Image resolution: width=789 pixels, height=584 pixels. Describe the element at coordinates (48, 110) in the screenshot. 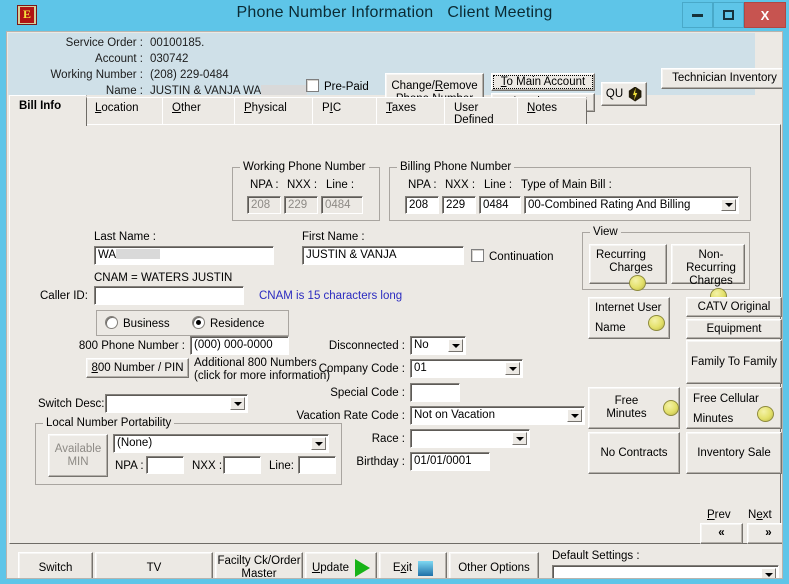

I see `tab-bill-info: Bill Info` at that location.